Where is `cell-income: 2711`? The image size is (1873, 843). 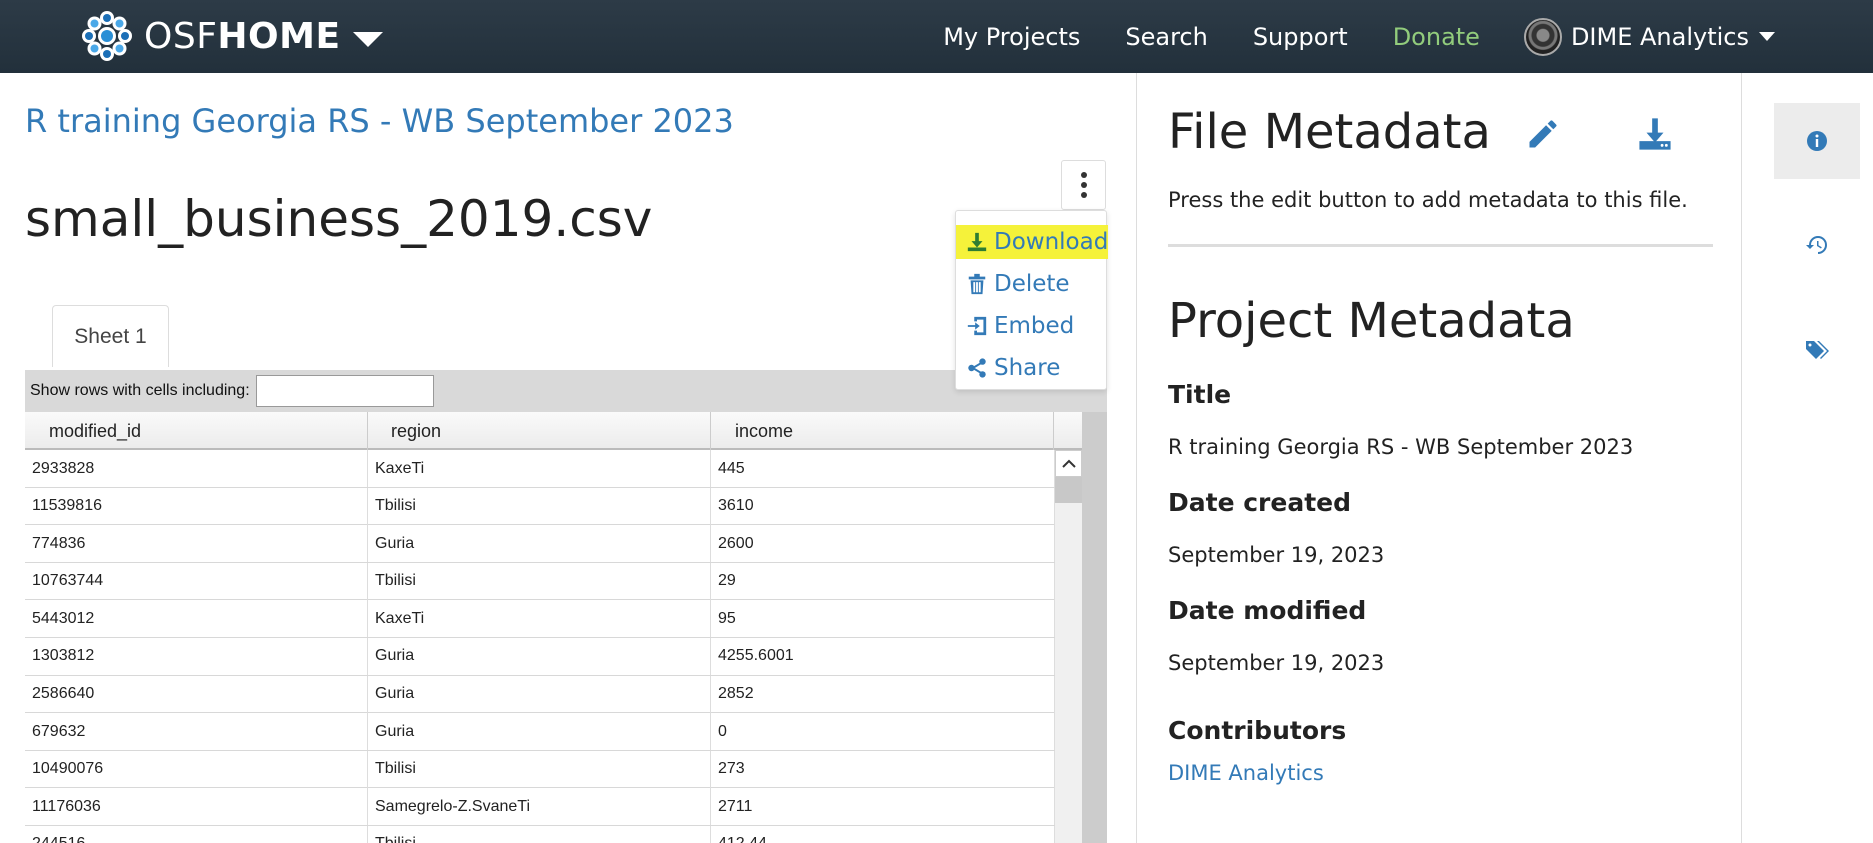 cell-income: 2711 is located at coordinates (883, 807).